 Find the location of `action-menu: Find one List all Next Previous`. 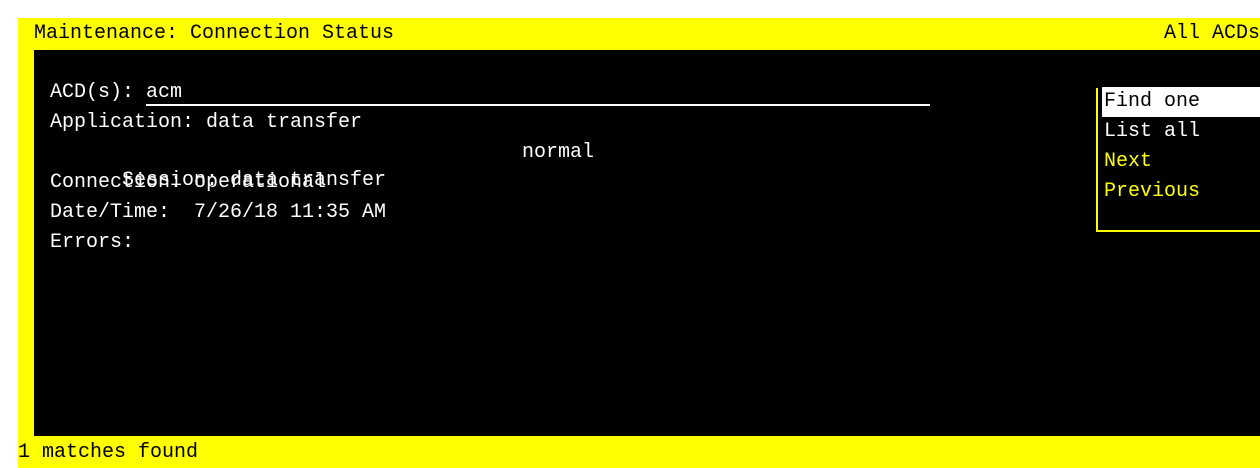

action-menu: Find one List all Next Previous is located at coordinates (1178, 159).